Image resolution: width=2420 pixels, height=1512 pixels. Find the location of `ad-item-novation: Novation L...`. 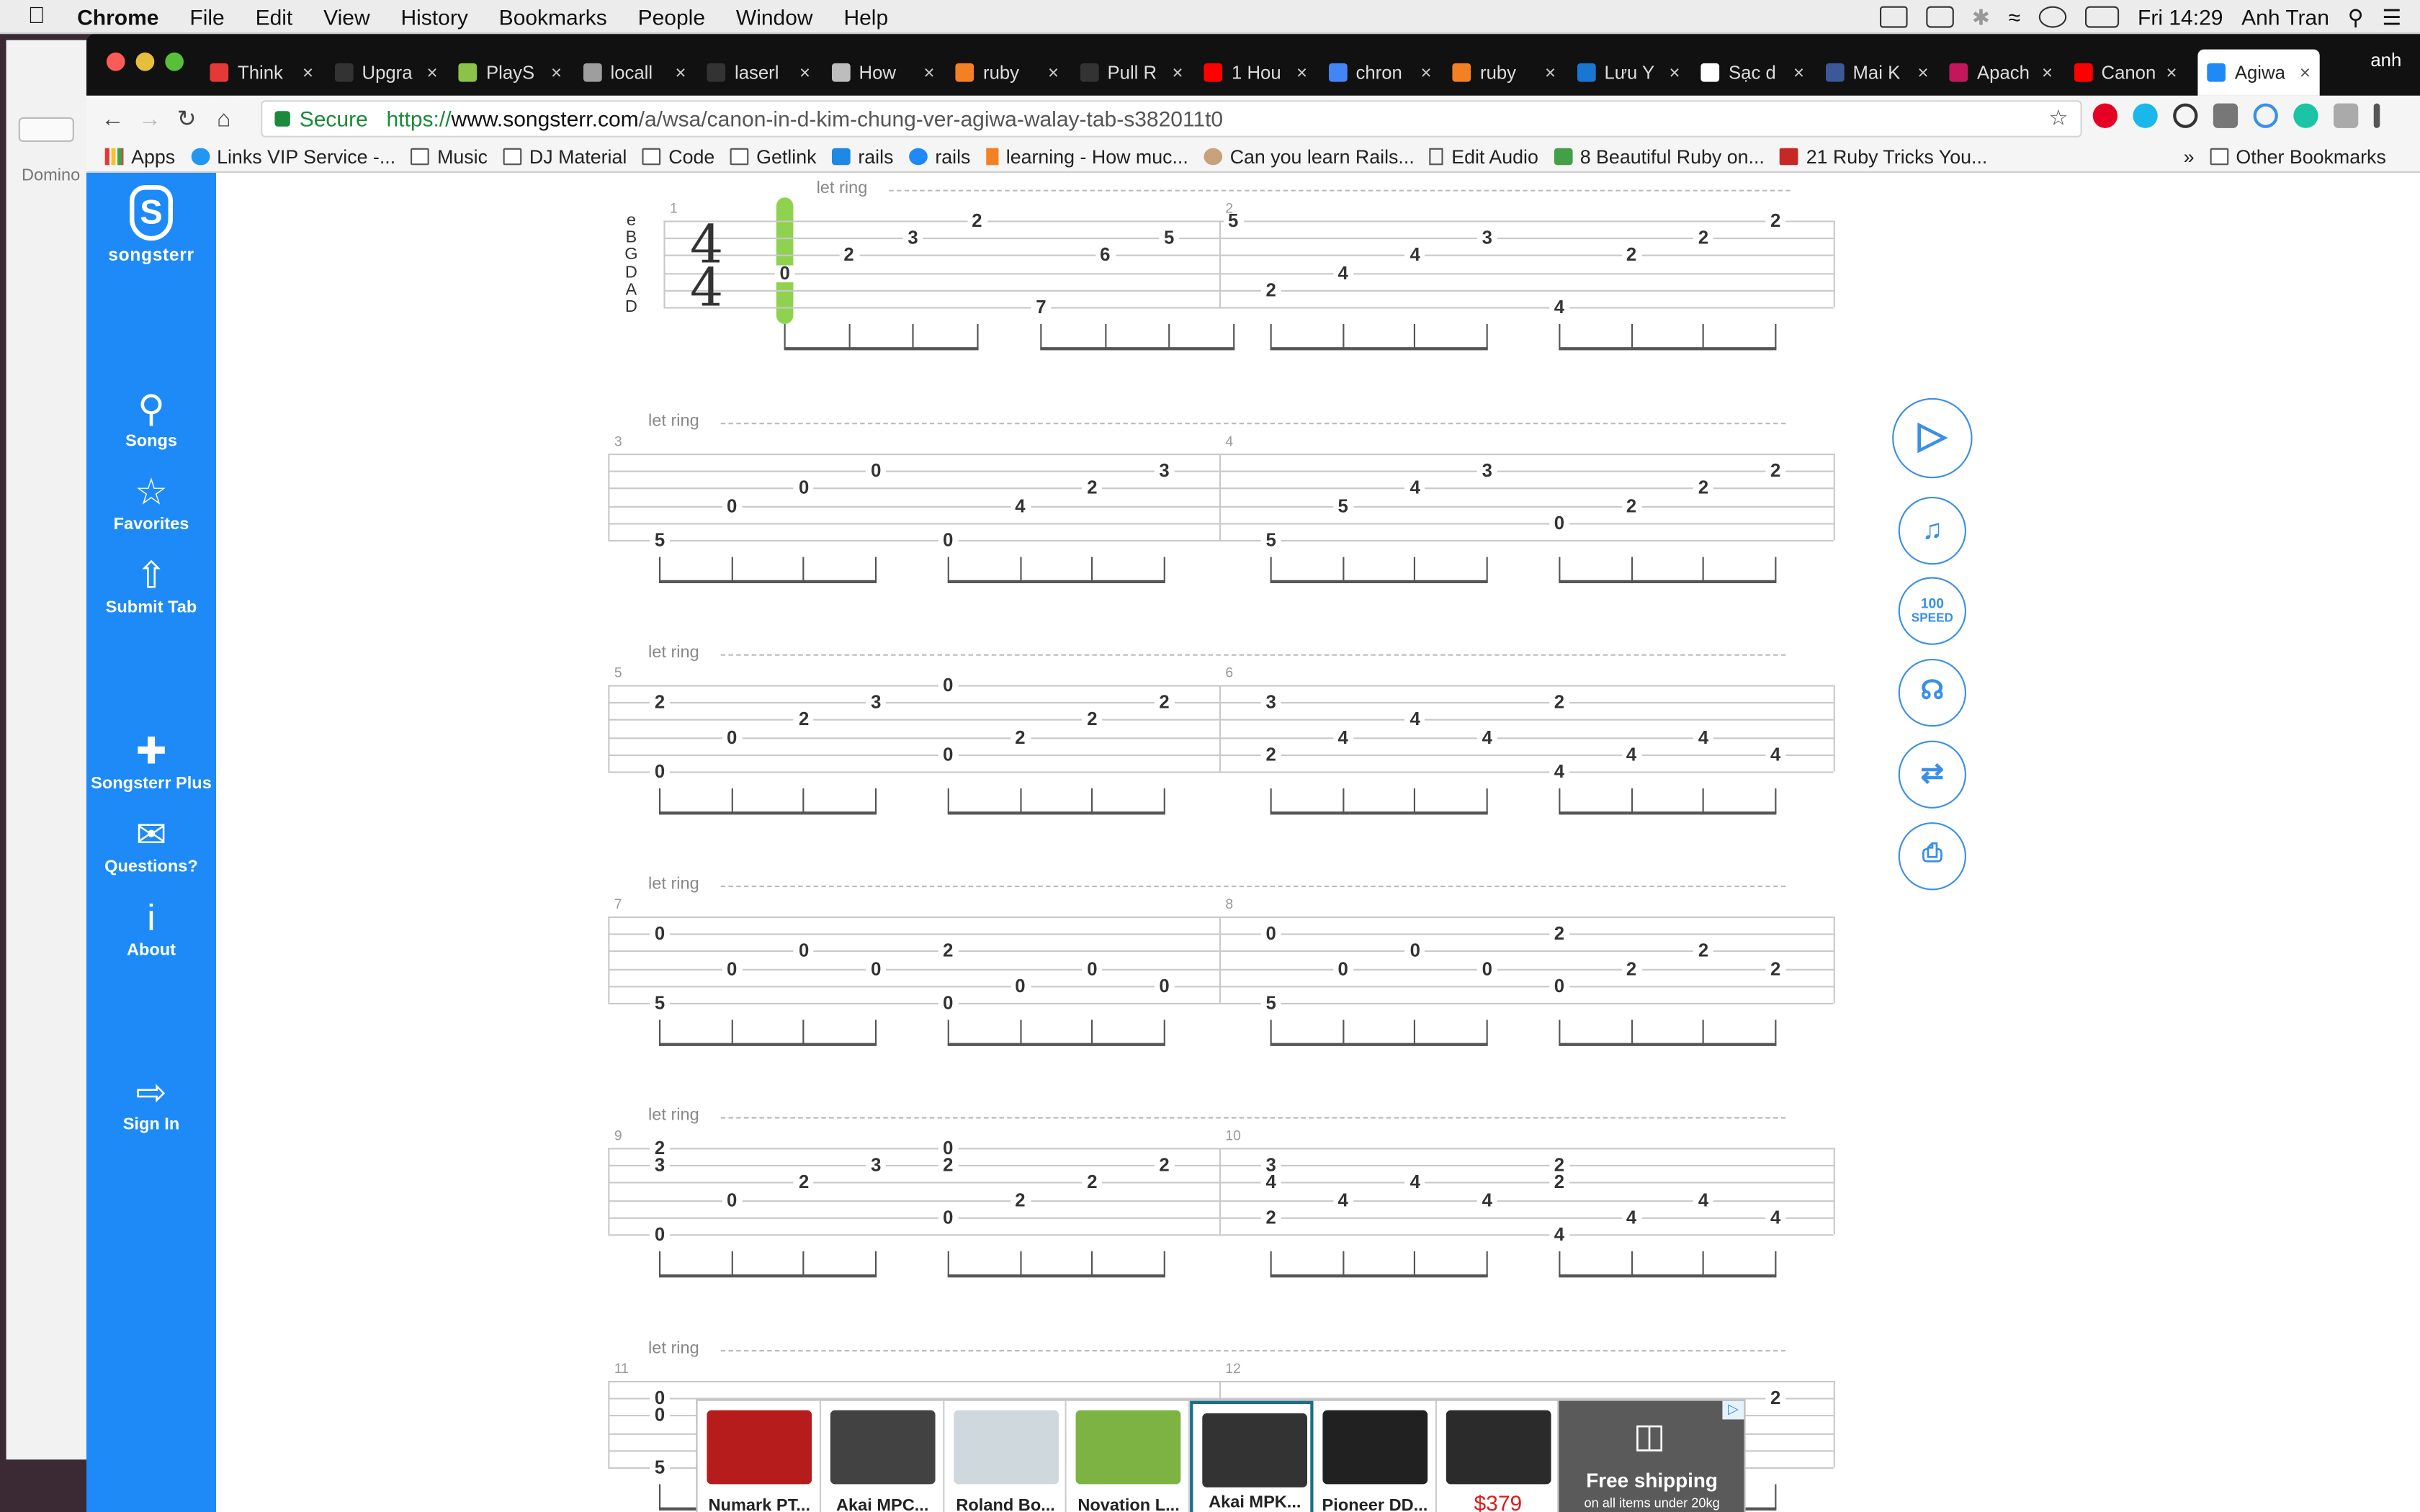

ad-item-novation: Novation L... is located at coordinates (1129, 1456).